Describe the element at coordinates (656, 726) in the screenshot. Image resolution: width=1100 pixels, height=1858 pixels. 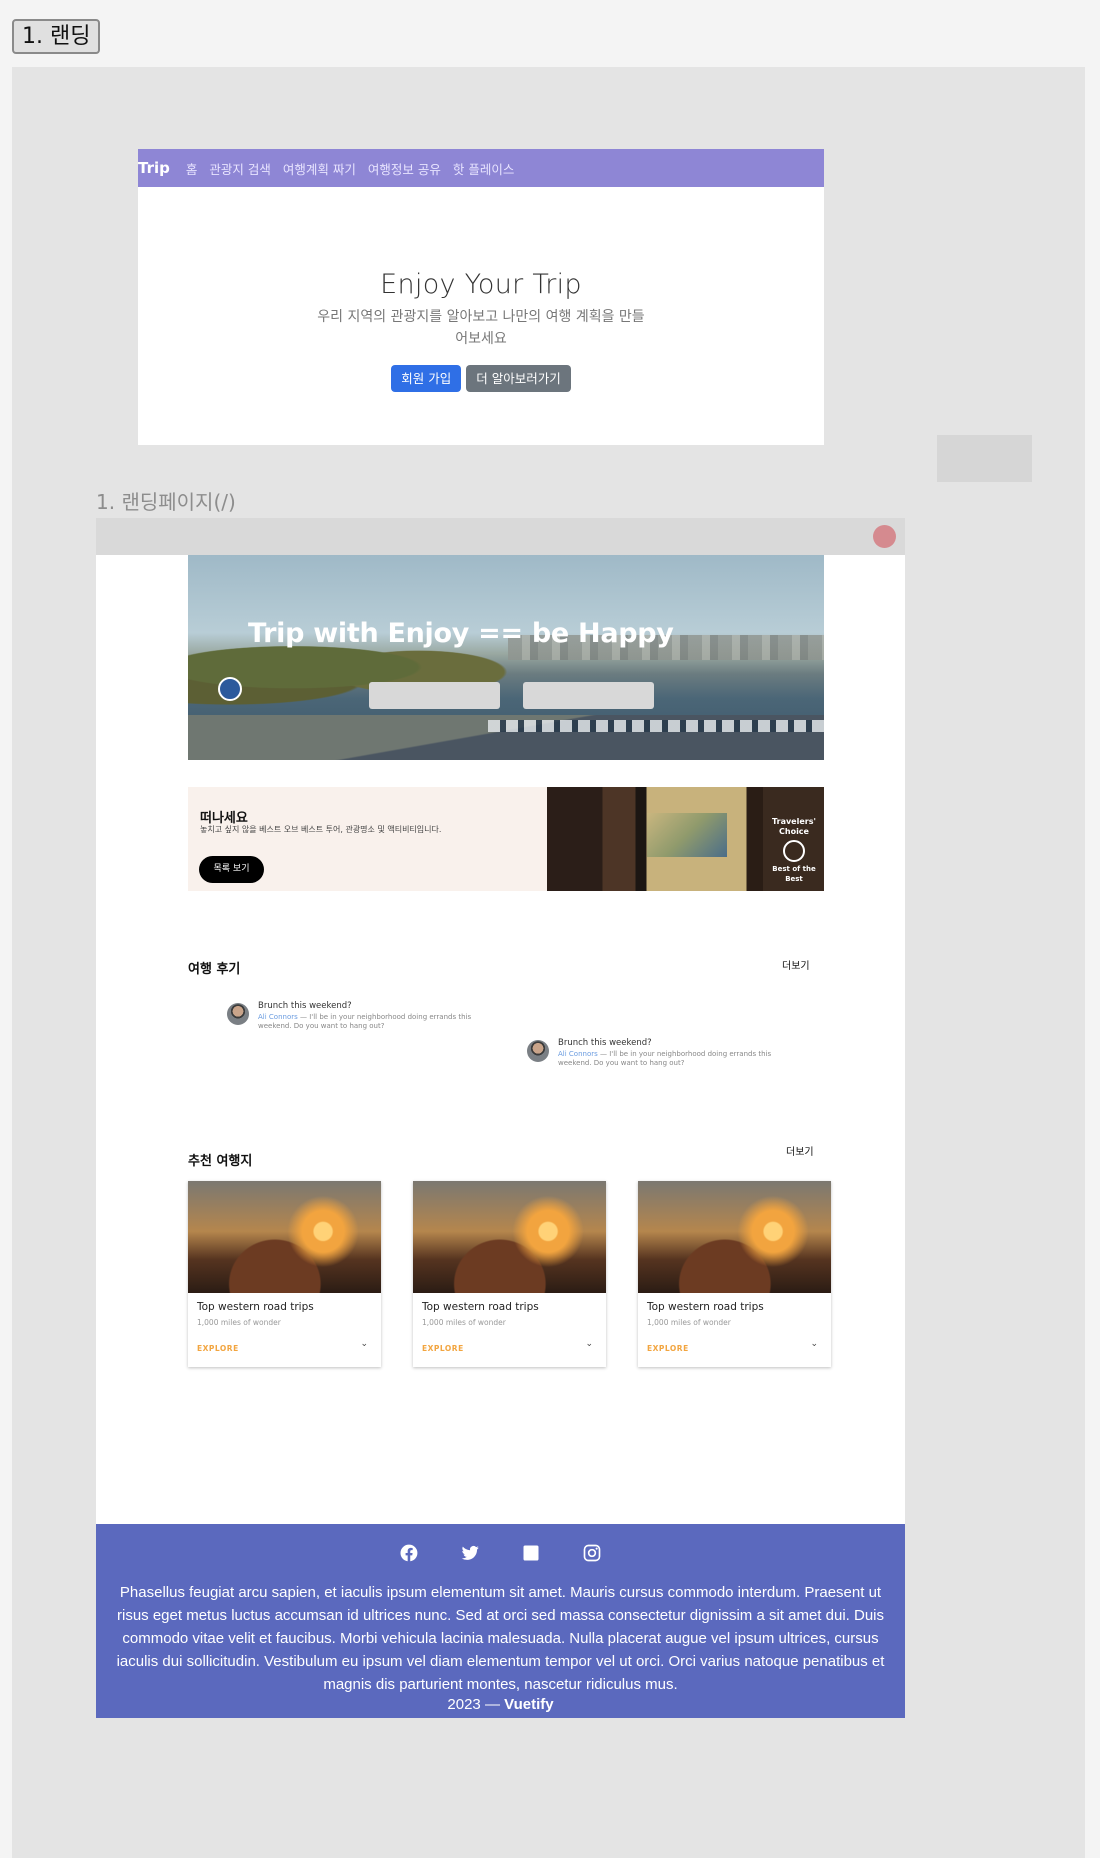
I see `swan-boats` at that location.